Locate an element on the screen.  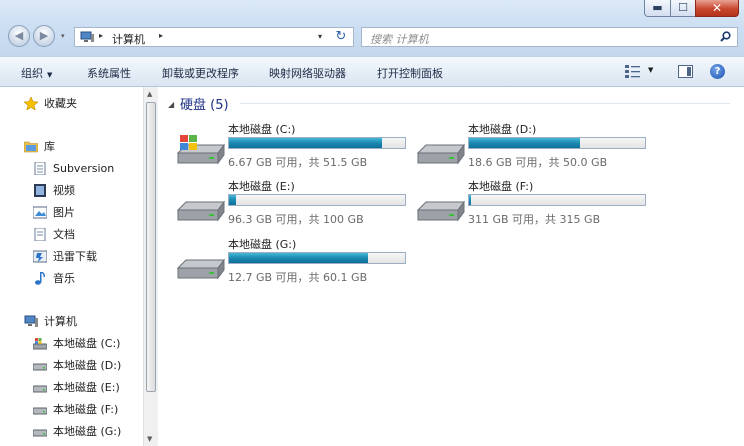
maximize-icon: ☐ is located at coordinates (683, 7).